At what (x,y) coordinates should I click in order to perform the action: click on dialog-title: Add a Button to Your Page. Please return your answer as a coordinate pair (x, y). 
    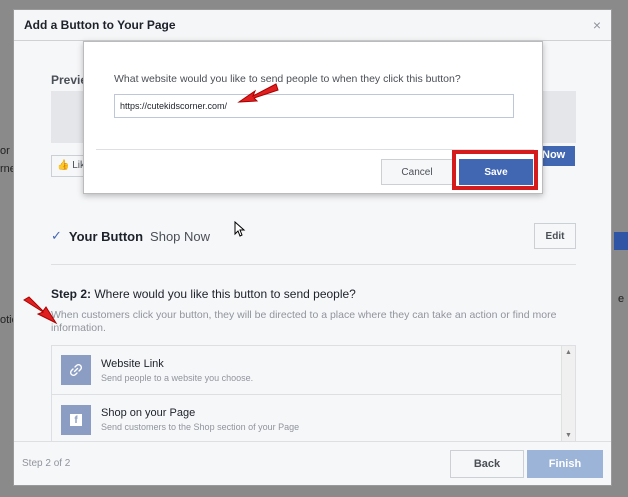
    Looking at the image, I should click on (100, 25).